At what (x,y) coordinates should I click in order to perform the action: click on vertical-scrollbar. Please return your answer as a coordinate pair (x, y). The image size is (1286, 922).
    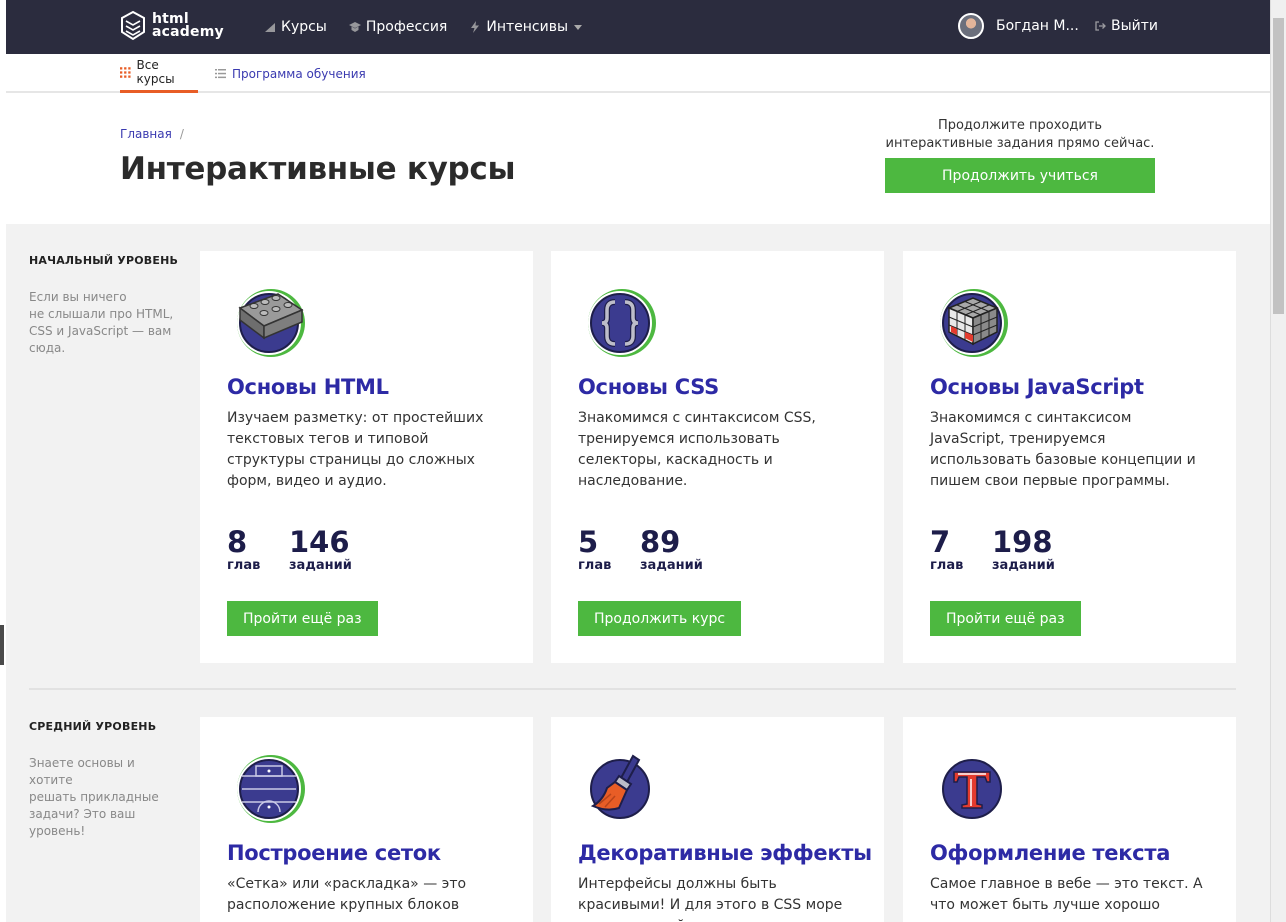
    Looking at the image, I should click on (1278, 461).